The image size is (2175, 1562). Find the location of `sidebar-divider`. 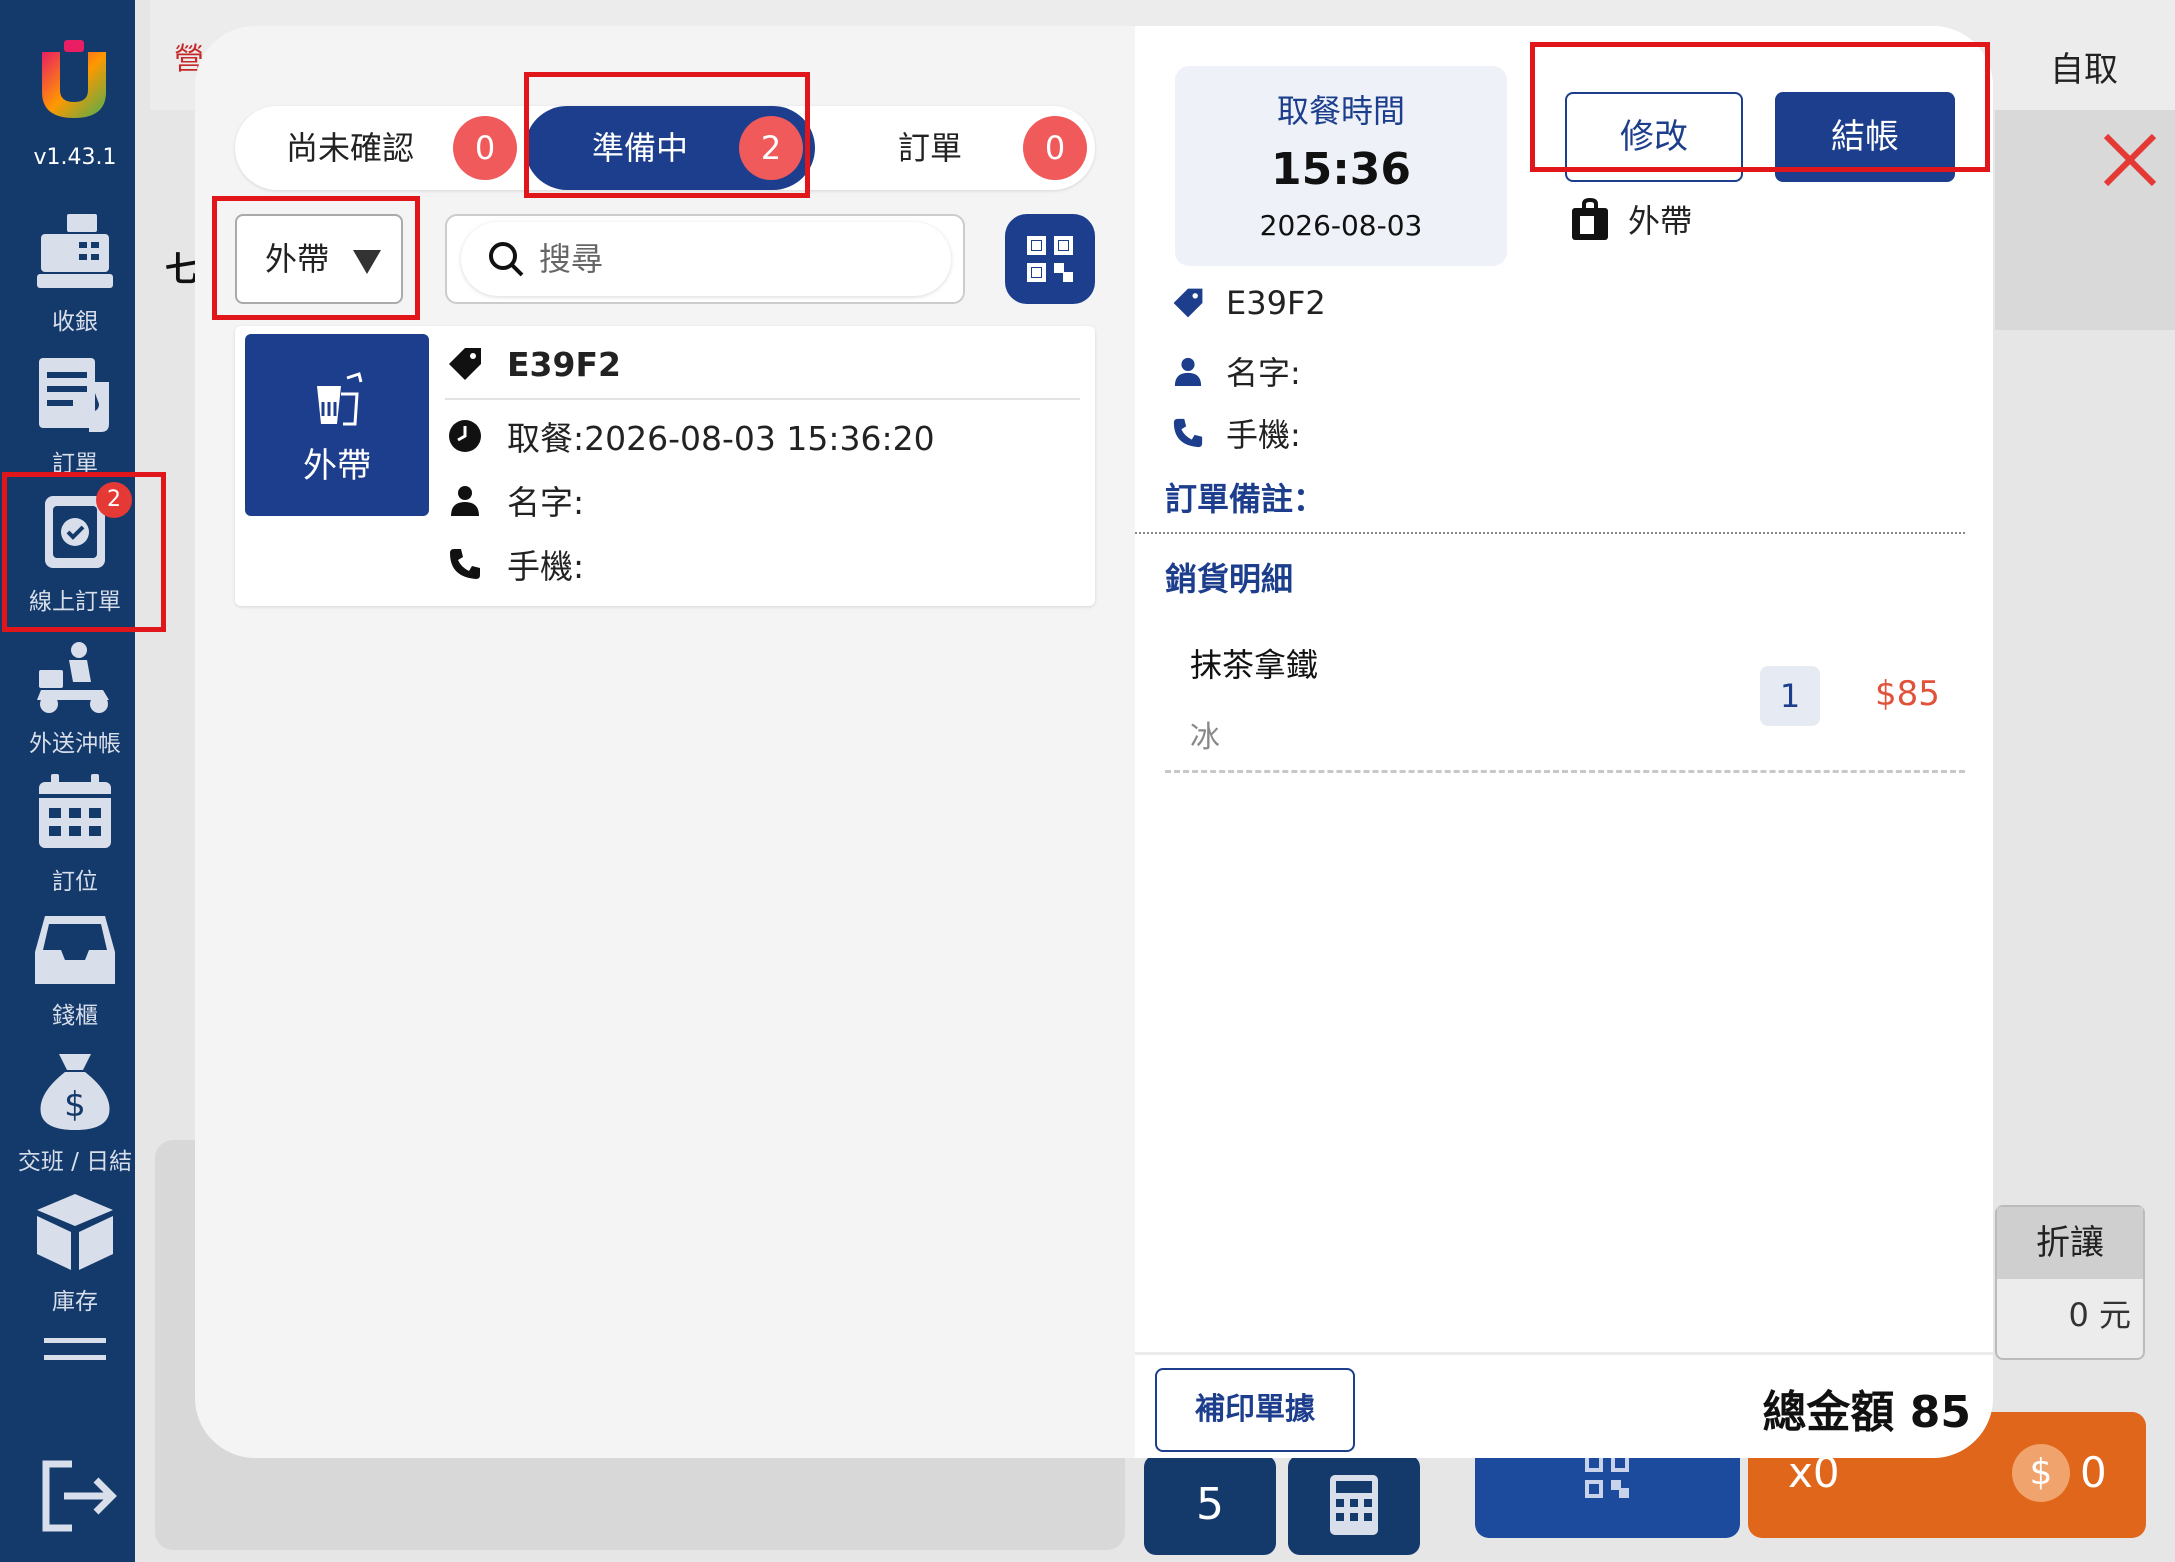

sidebar-divider is located at coordinates (75, 1349).